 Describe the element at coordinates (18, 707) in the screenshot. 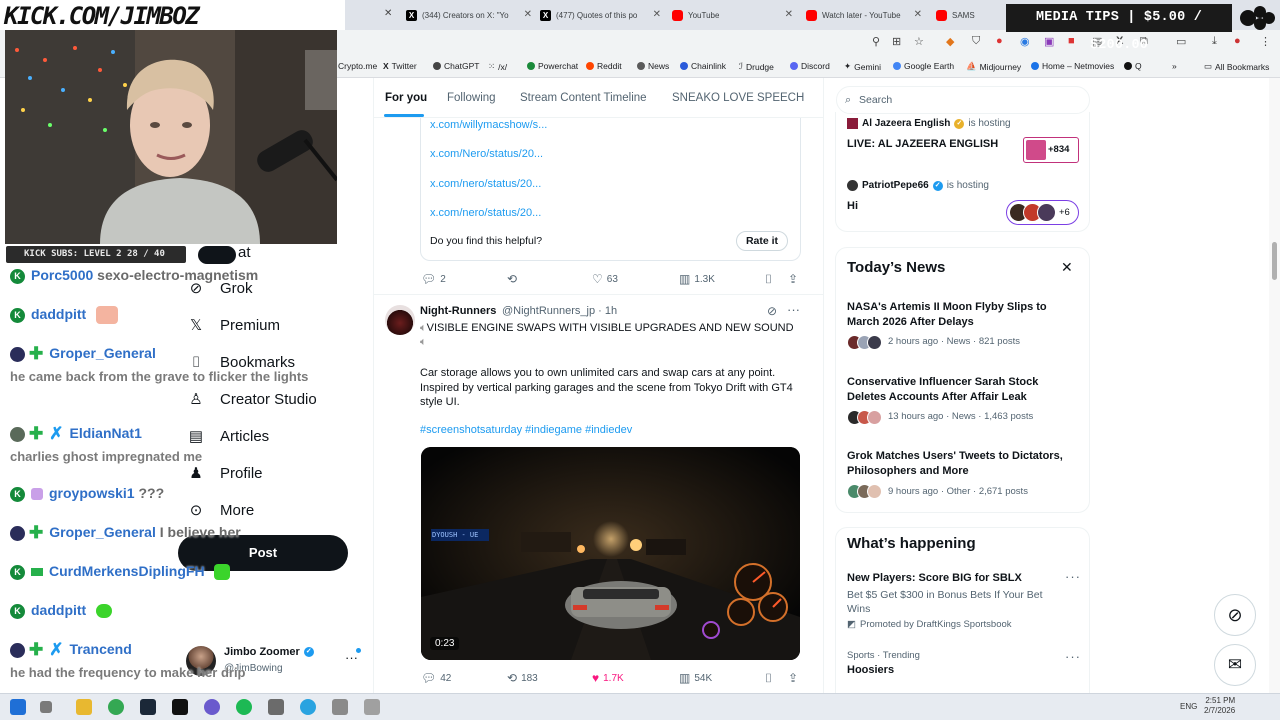

I see `start-icon` at that location.